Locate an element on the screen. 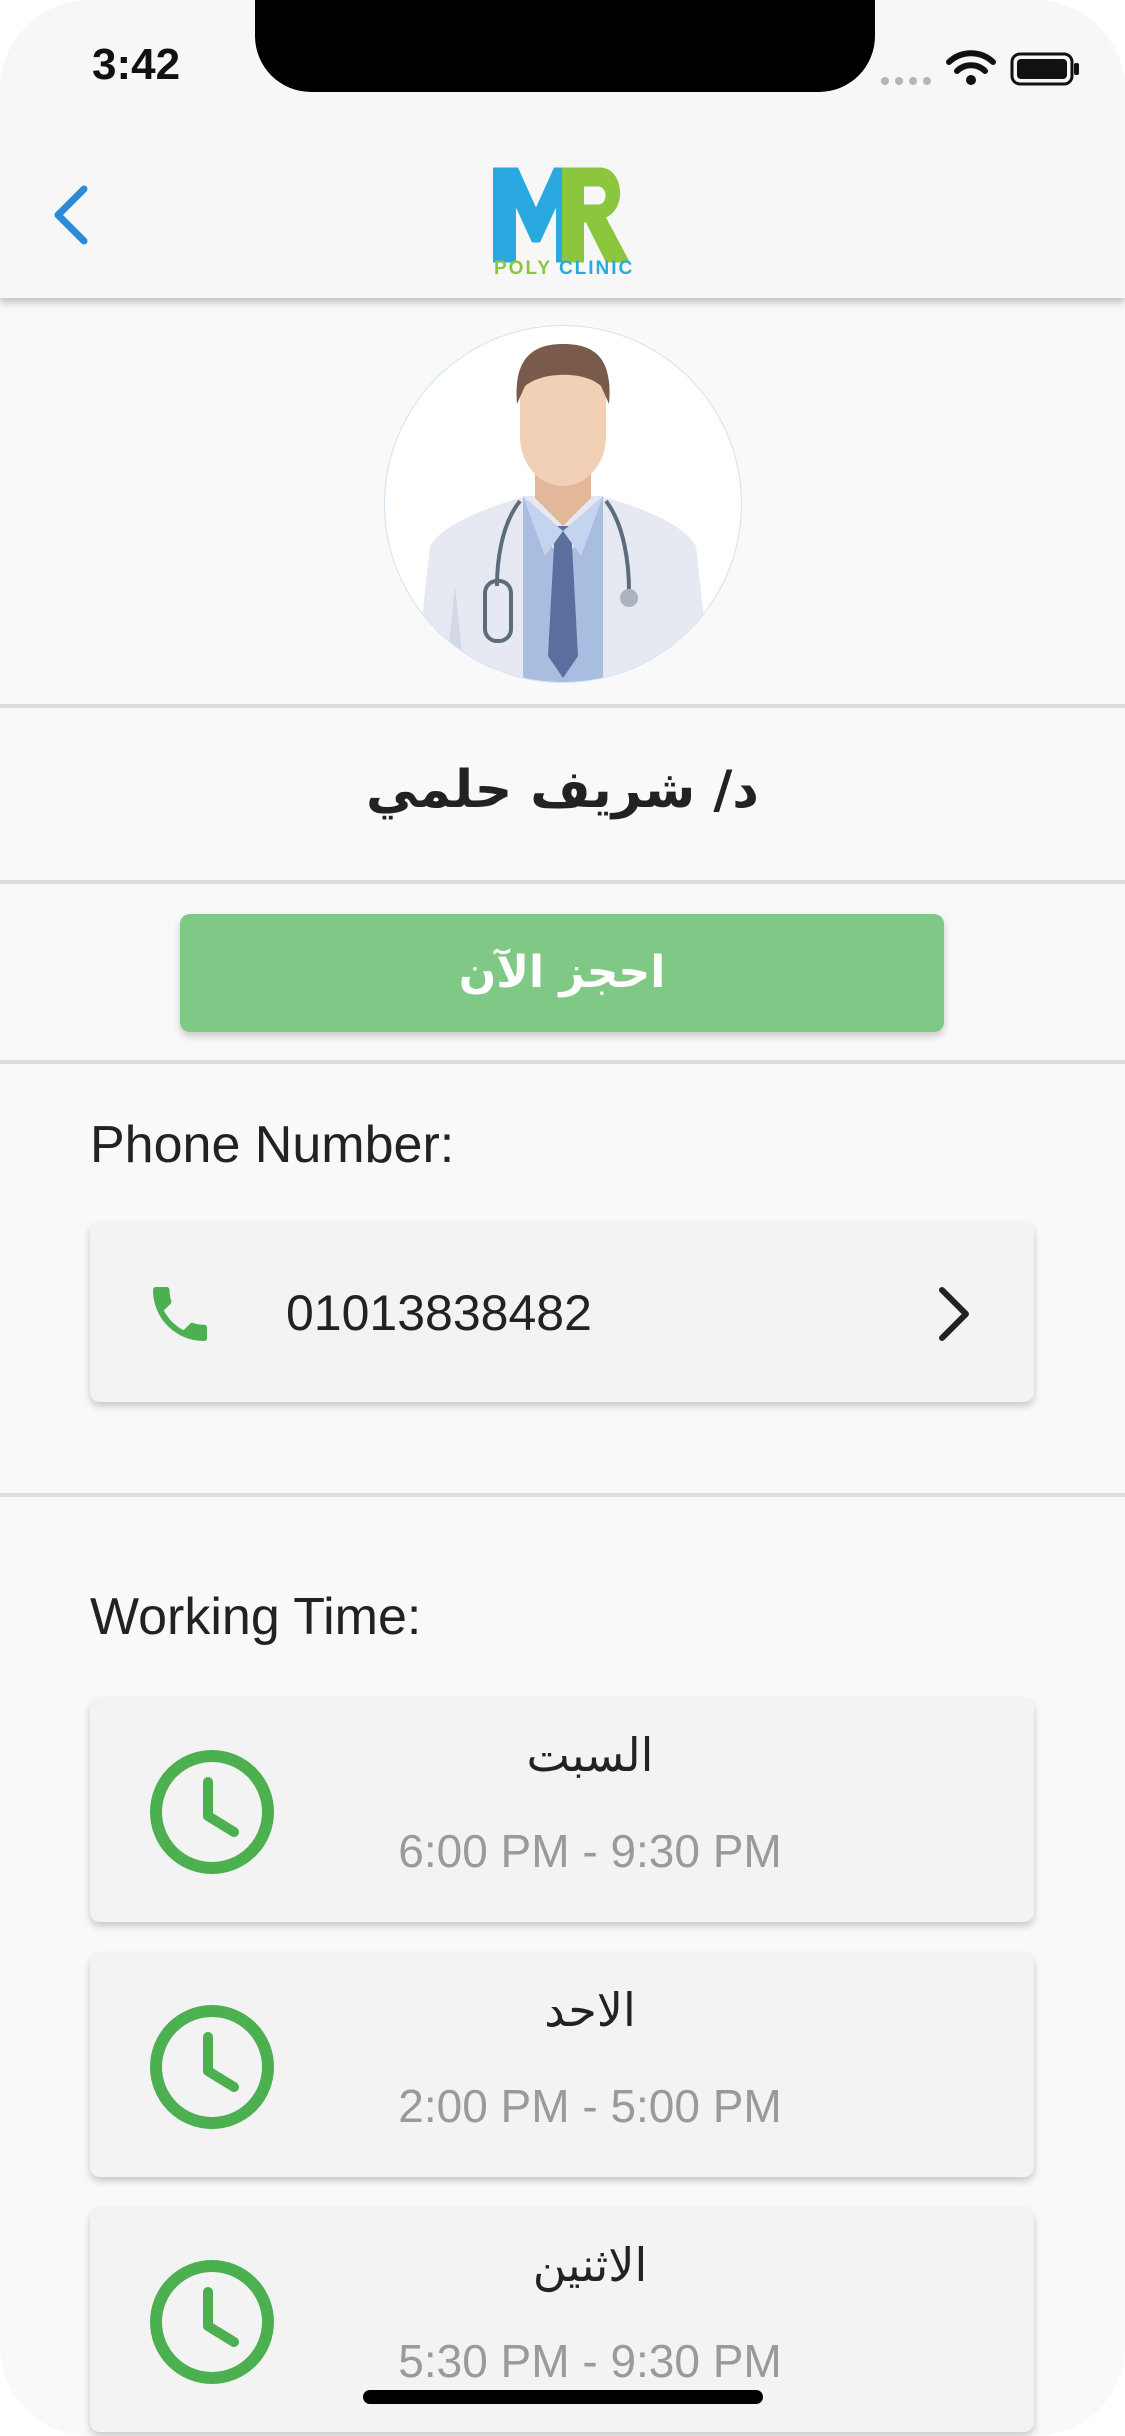 This screenshot has height=2436, width=1125. working-hours: 6:00 PM - 9:30 PM is located at coordinates (590, 1851).